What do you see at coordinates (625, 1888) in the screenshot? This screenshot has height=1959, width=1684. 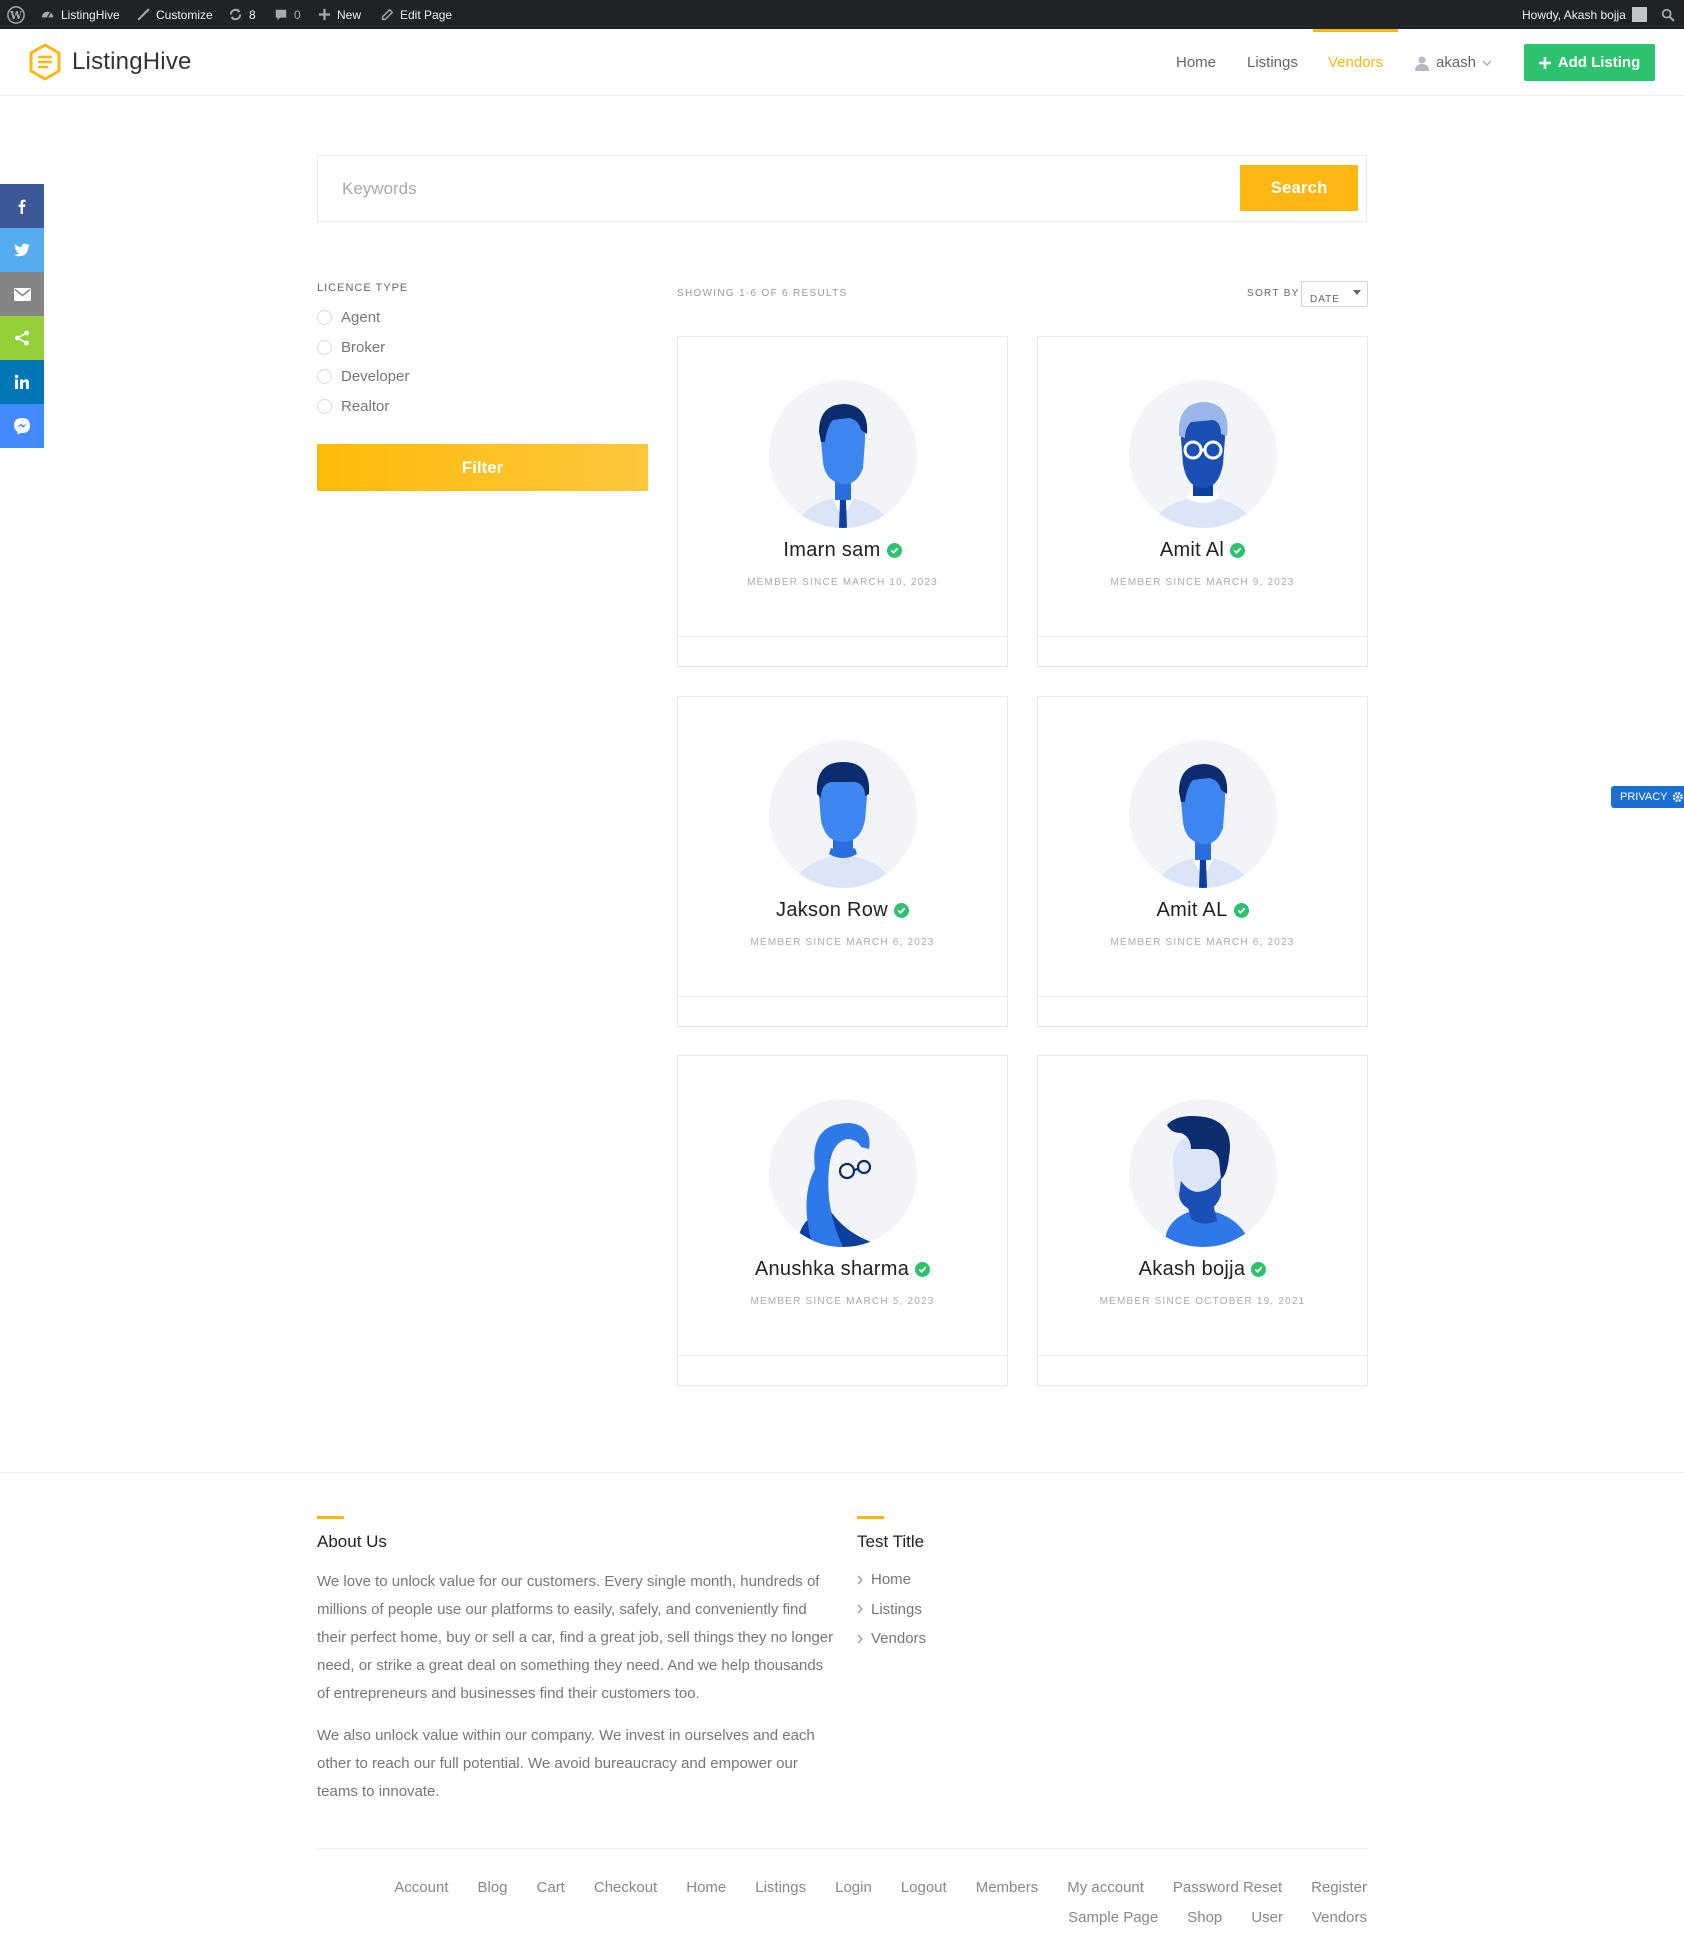 I see `bottom-nav-checkout: Checkout` at bounding box center [625, 1888].